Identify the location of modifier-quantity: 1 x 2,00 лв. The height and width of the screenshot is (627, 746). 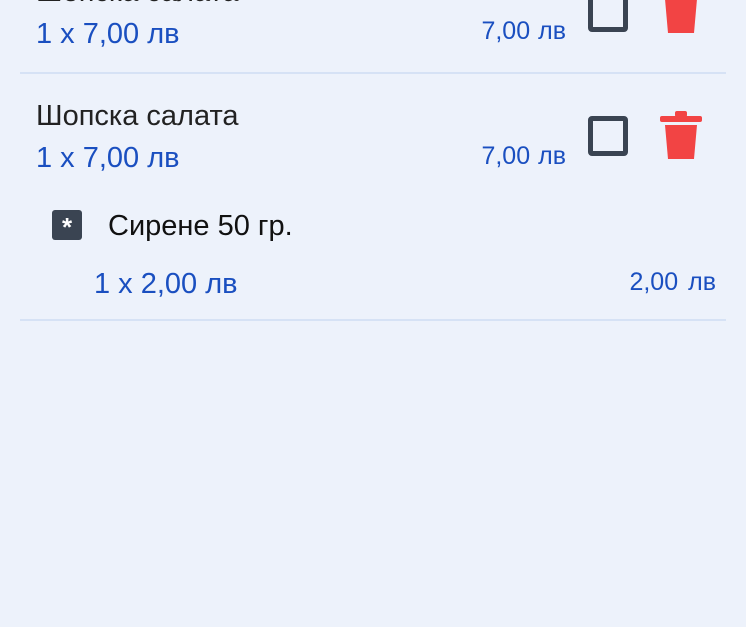
(166, 284).